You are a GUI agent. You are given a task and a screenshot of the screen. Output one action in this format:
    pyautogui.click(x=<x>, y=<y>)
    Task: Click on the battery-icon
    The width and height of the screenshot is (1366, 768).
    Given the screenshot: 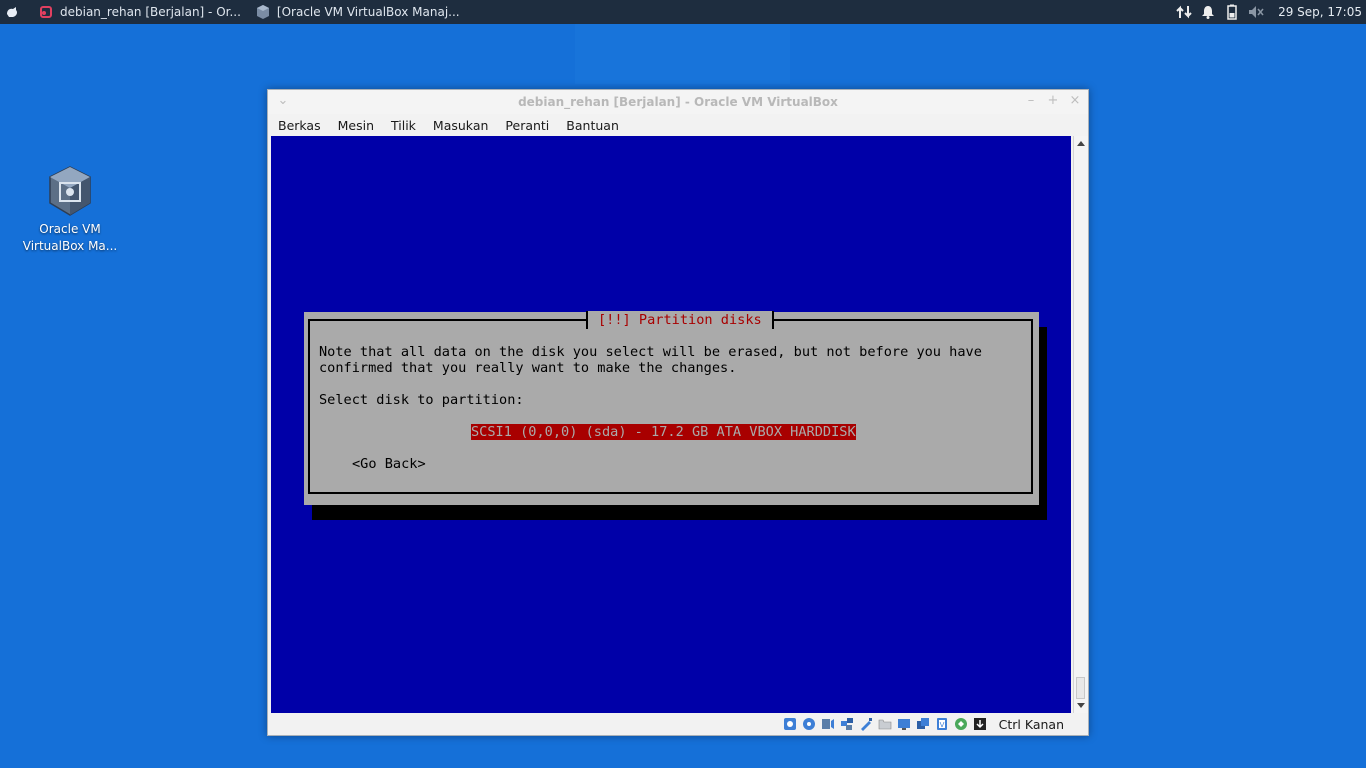 What is the action you would take?
    pyautogui.click(x=1232, y=12)
    